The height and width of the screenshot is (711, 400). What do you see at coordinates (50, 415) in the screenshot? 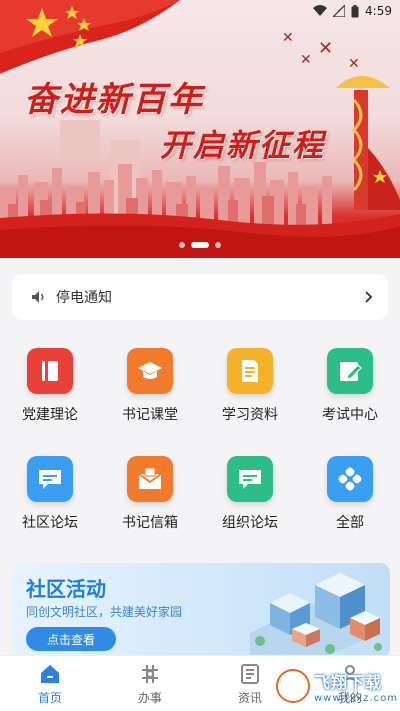
I see `menu-item-label: 党建理论` at bounding box center [50, 415].